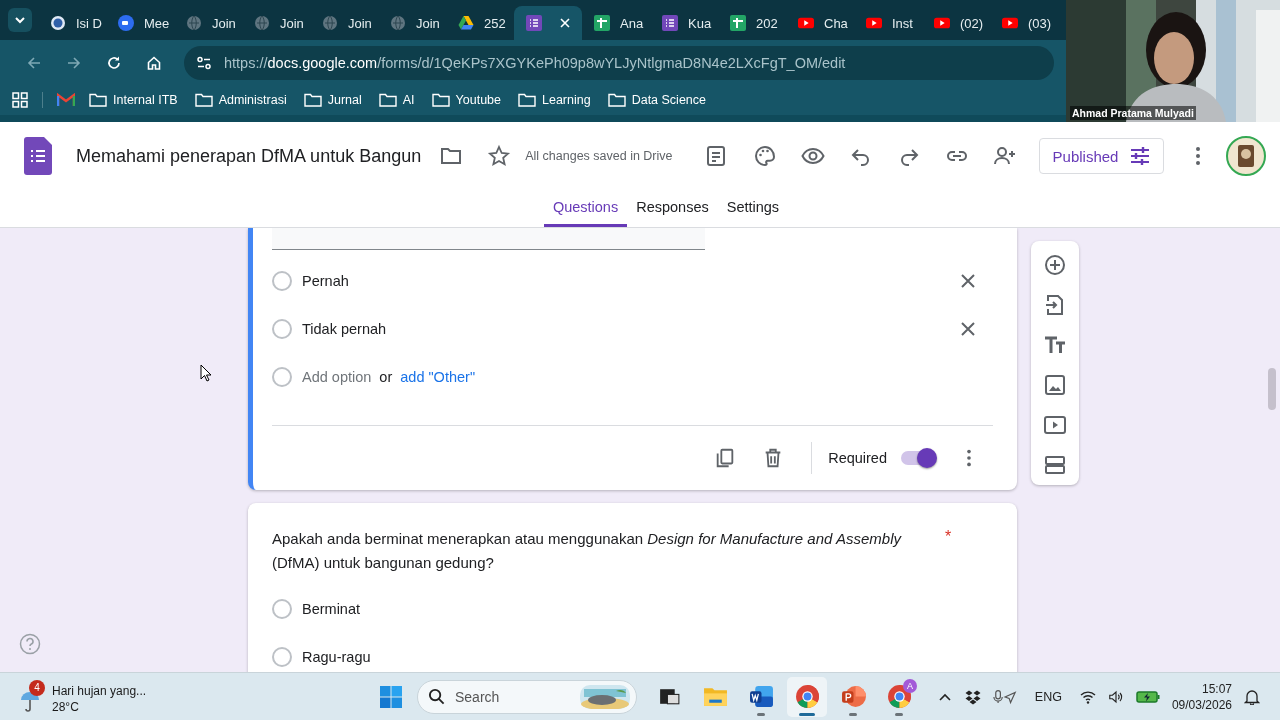  Describe the element at coordinates (535, 62) in the screenshot. I see `url-text: https://docs.google.com/forms/d/1QeKPs7XGYKePh09p8wYLJyNtlgmaD8N4e2LXcFgT_OM/edit` at that location.